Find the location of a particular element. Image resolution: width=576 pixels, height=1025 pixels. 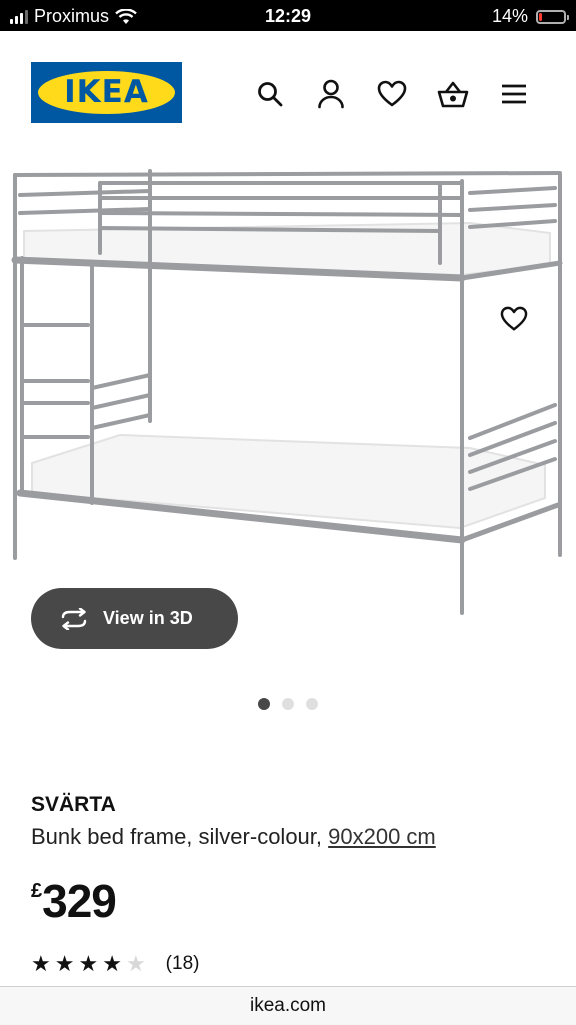

site-header: IKEA is located at coordinates (288, 92).